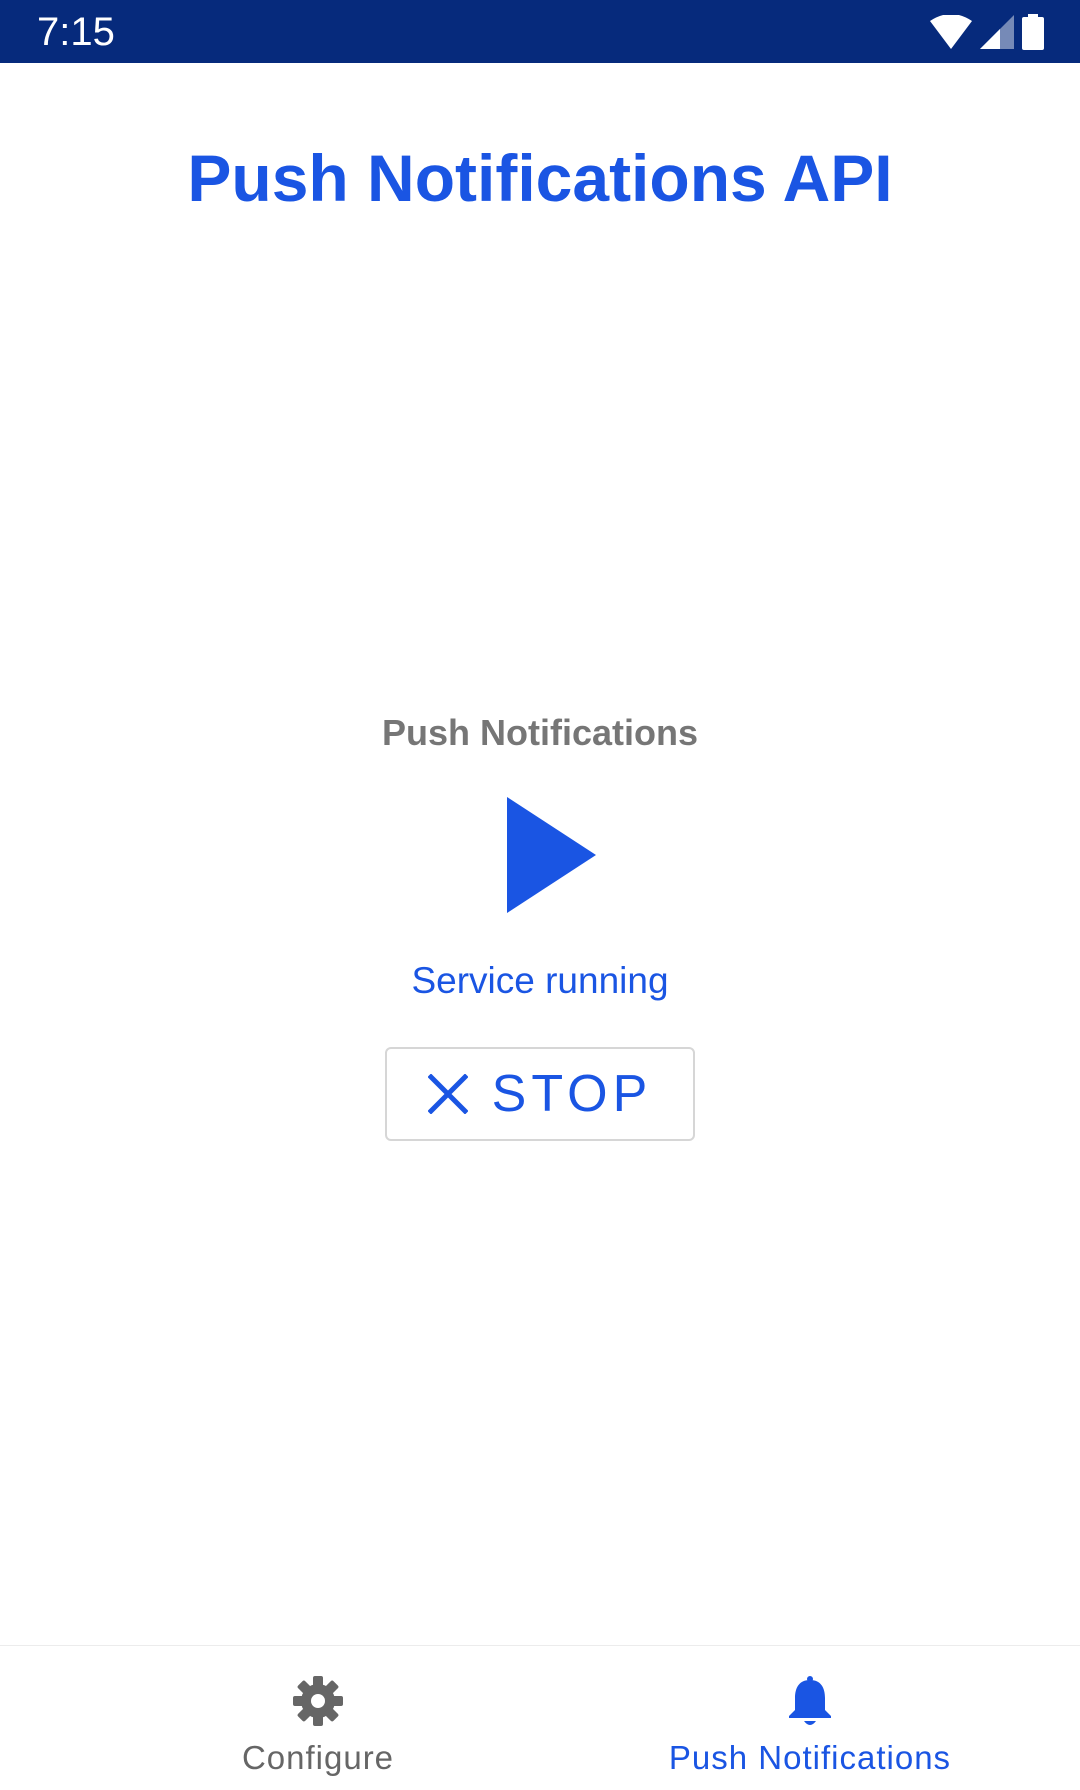 The image size is (1080, 1790). What do you see at coordinates (540, 178) in the screenshot?
I see `page-title: Push Notifications API` at bounding box center [540, 178].